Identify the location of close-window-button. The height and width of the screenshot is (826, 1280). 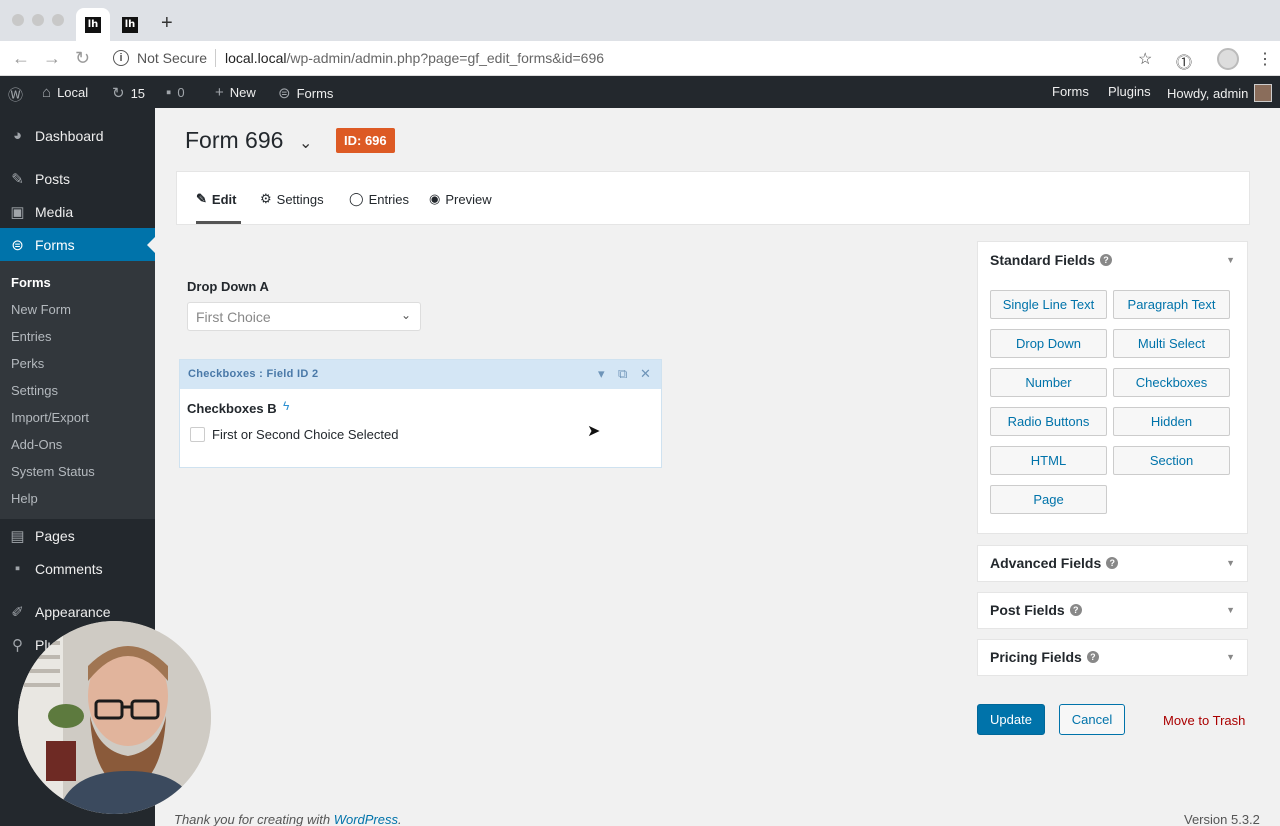
(18, 20).